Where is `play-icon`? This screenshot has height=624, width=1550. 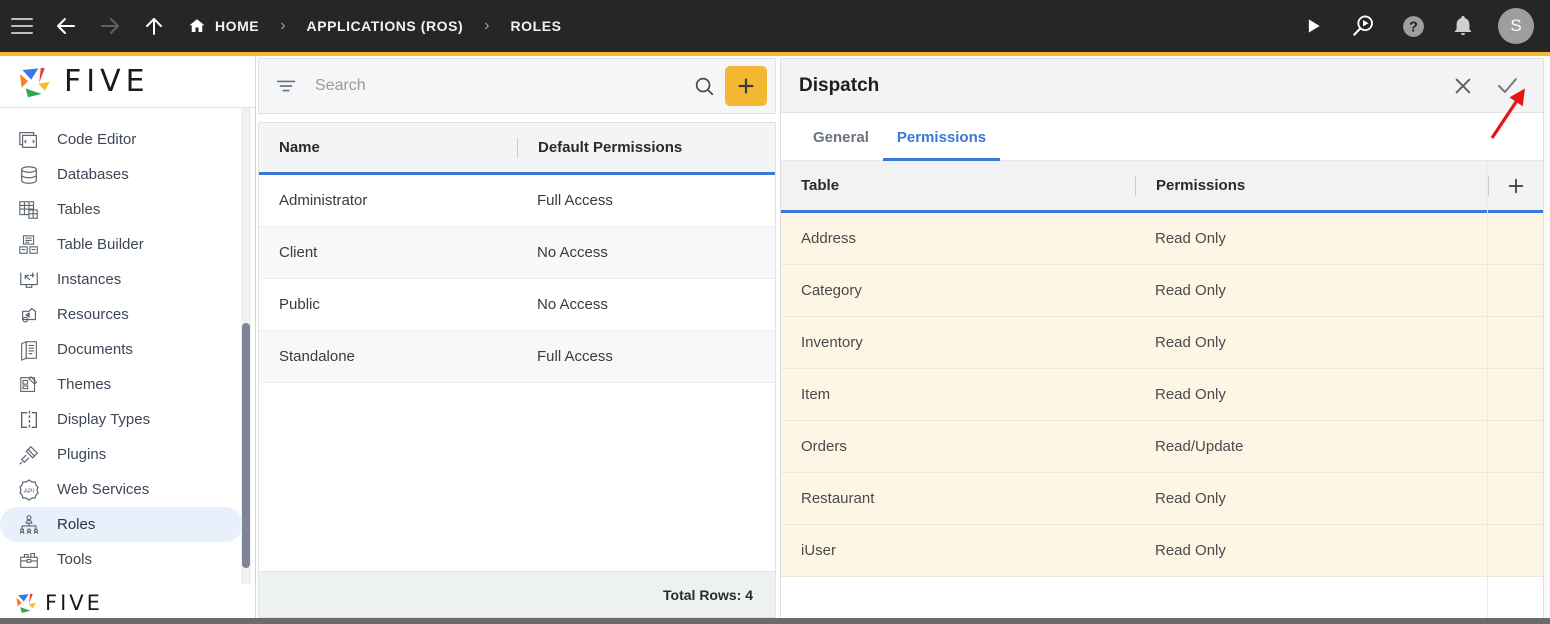 play-icon is located at coordinates (1313, 26).